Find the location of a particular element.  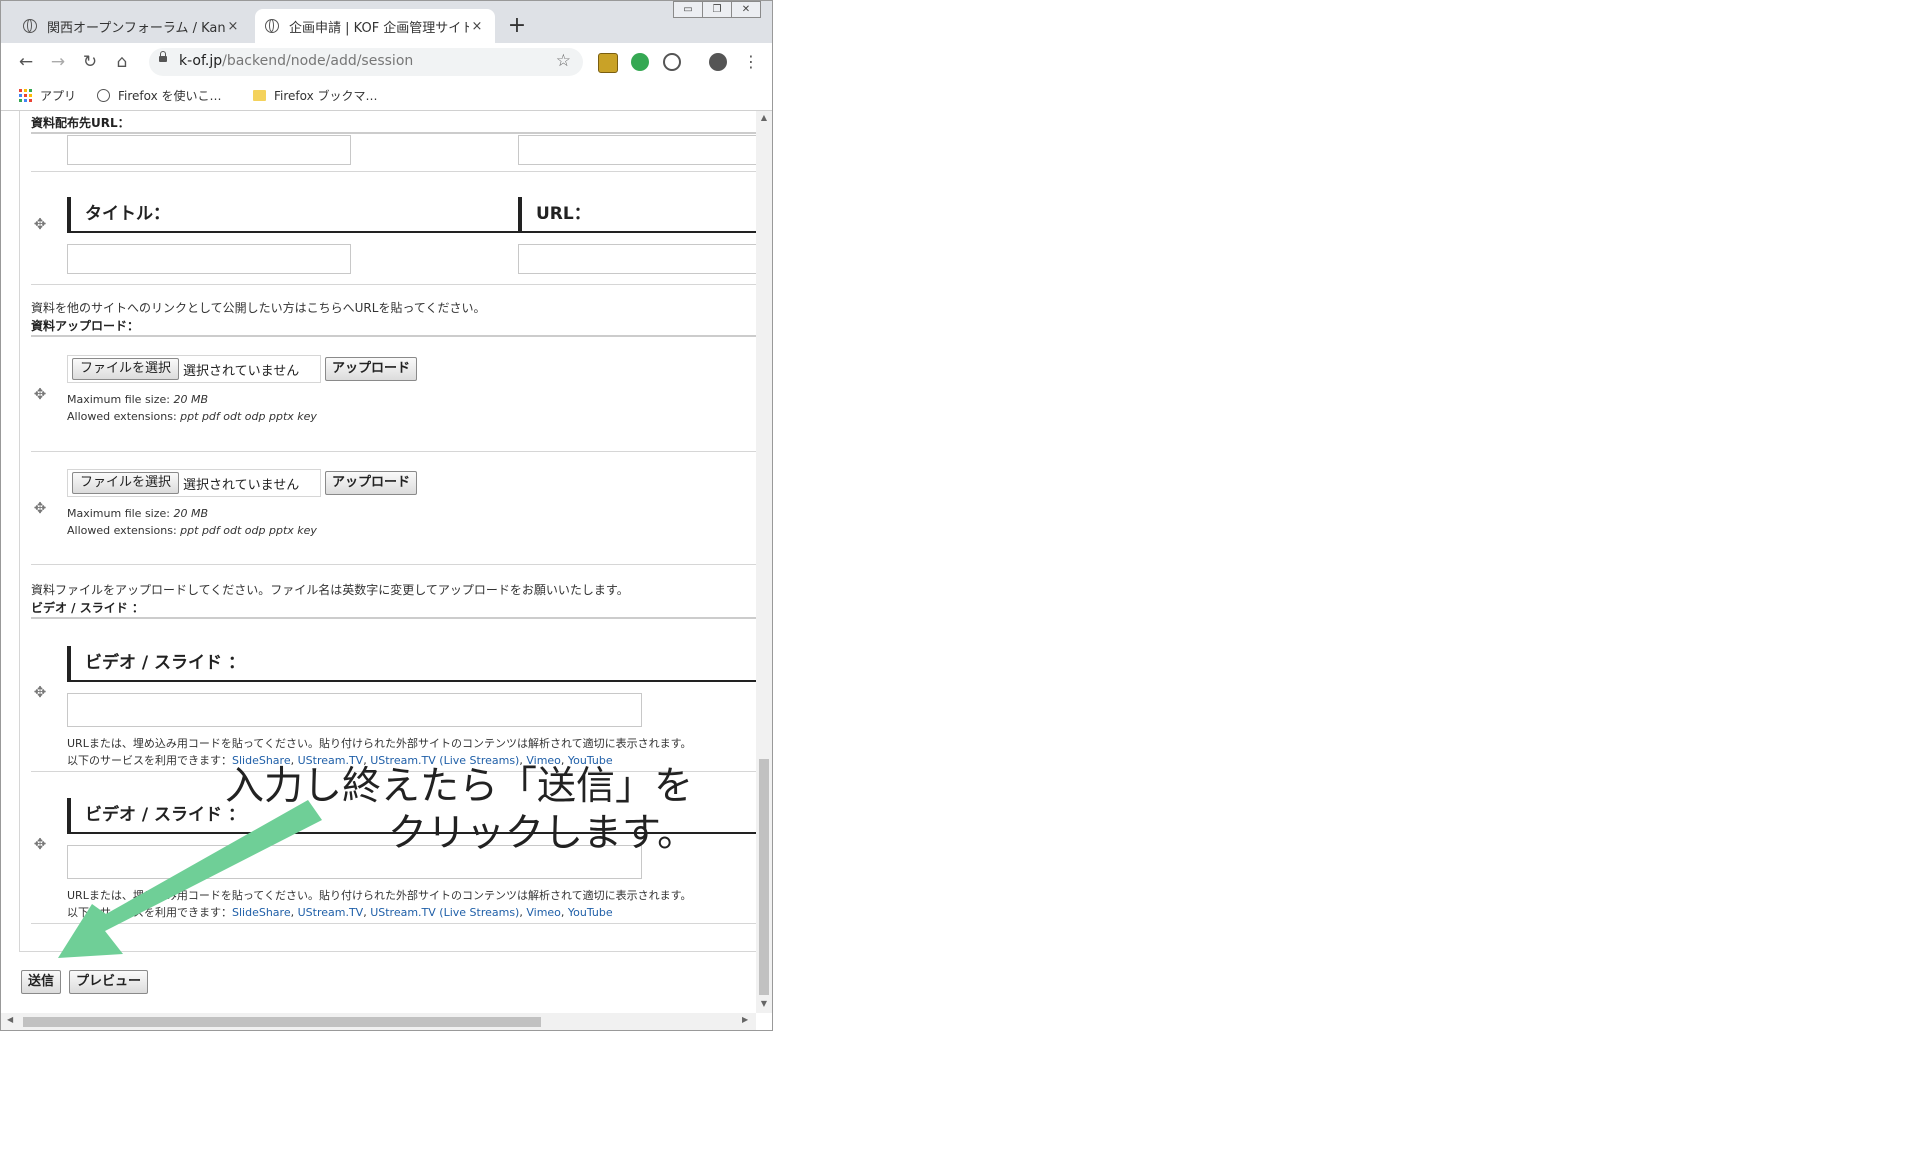

annotation-arrow is located at coordinates (190, 879).